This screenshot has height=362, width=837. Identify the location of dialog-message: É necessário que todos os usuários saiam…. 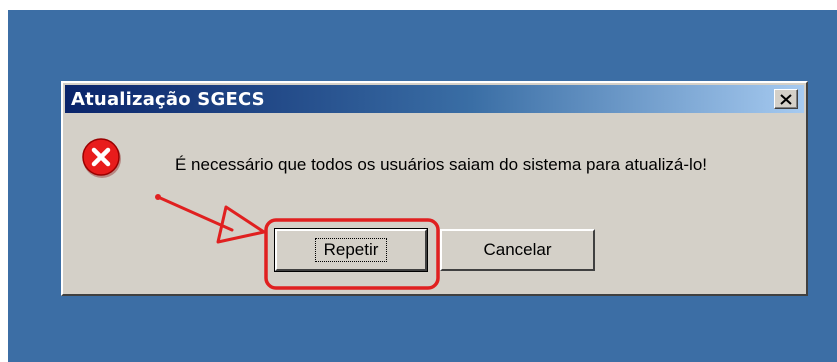
(441, 164).